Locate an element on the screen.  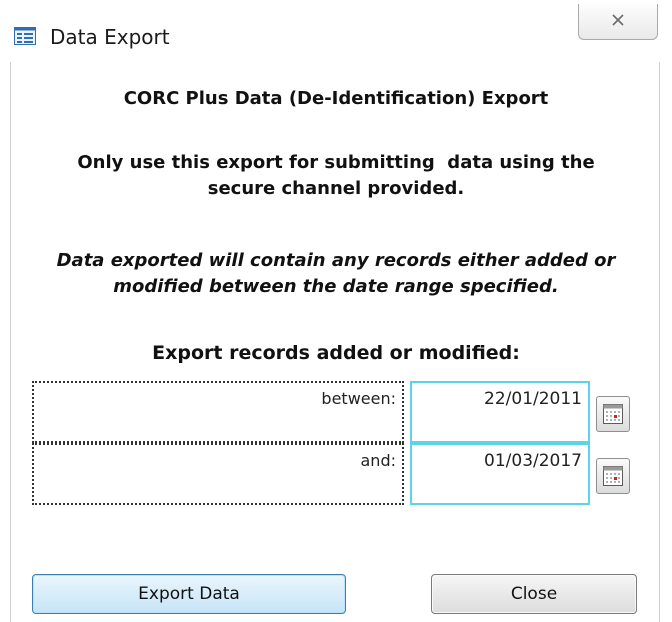
window-title: Data Export is located at coordinates (110, 37).